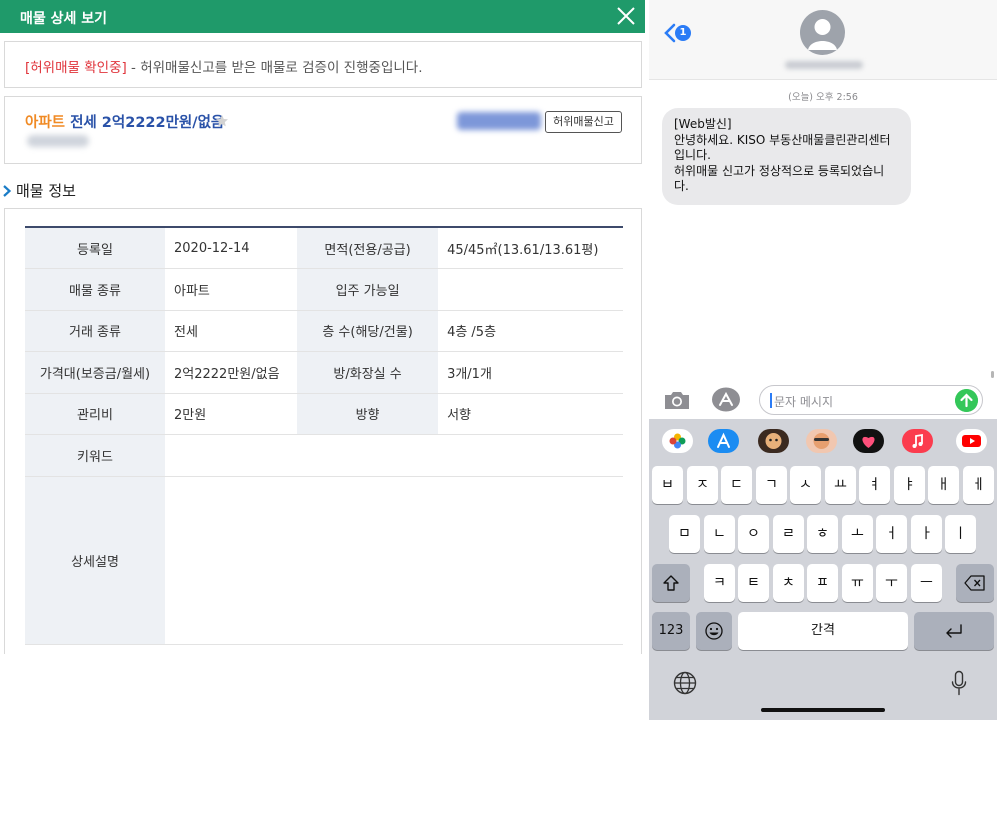 The width and height of the screenshot is (1000, 822). I want to click on key: ㅏ, so click(926, 534).